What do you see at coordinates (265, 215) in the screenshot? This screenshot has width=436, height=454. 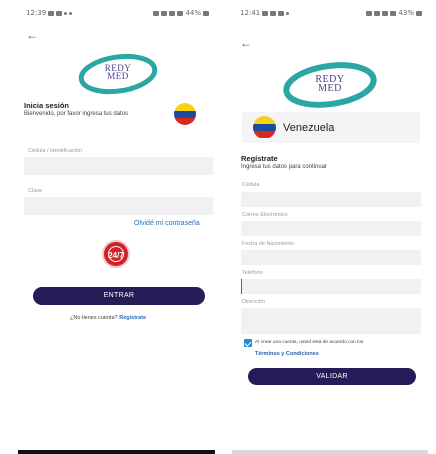 I see `email-label: Correo Electrónico` at bounding box center [265, 215].